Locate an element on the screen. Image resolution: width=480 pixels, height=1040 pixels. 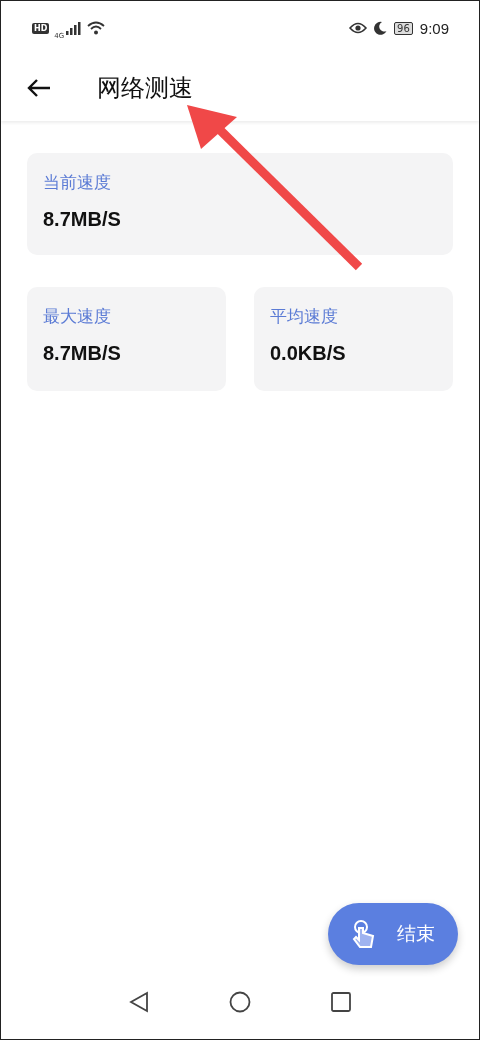
stop-button: 结束 is located at coordinates (393, 934).